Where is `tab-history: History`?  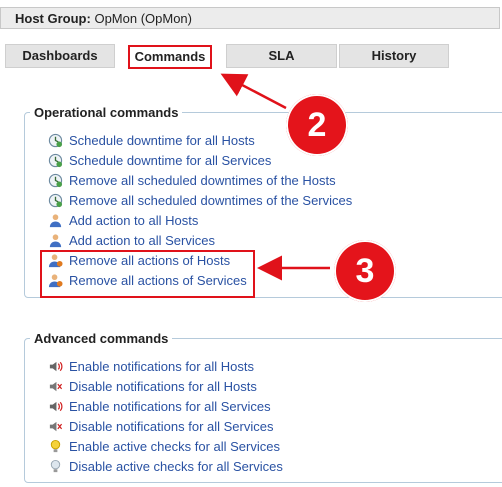 tab-history: History is located at coordinates (394, 56).